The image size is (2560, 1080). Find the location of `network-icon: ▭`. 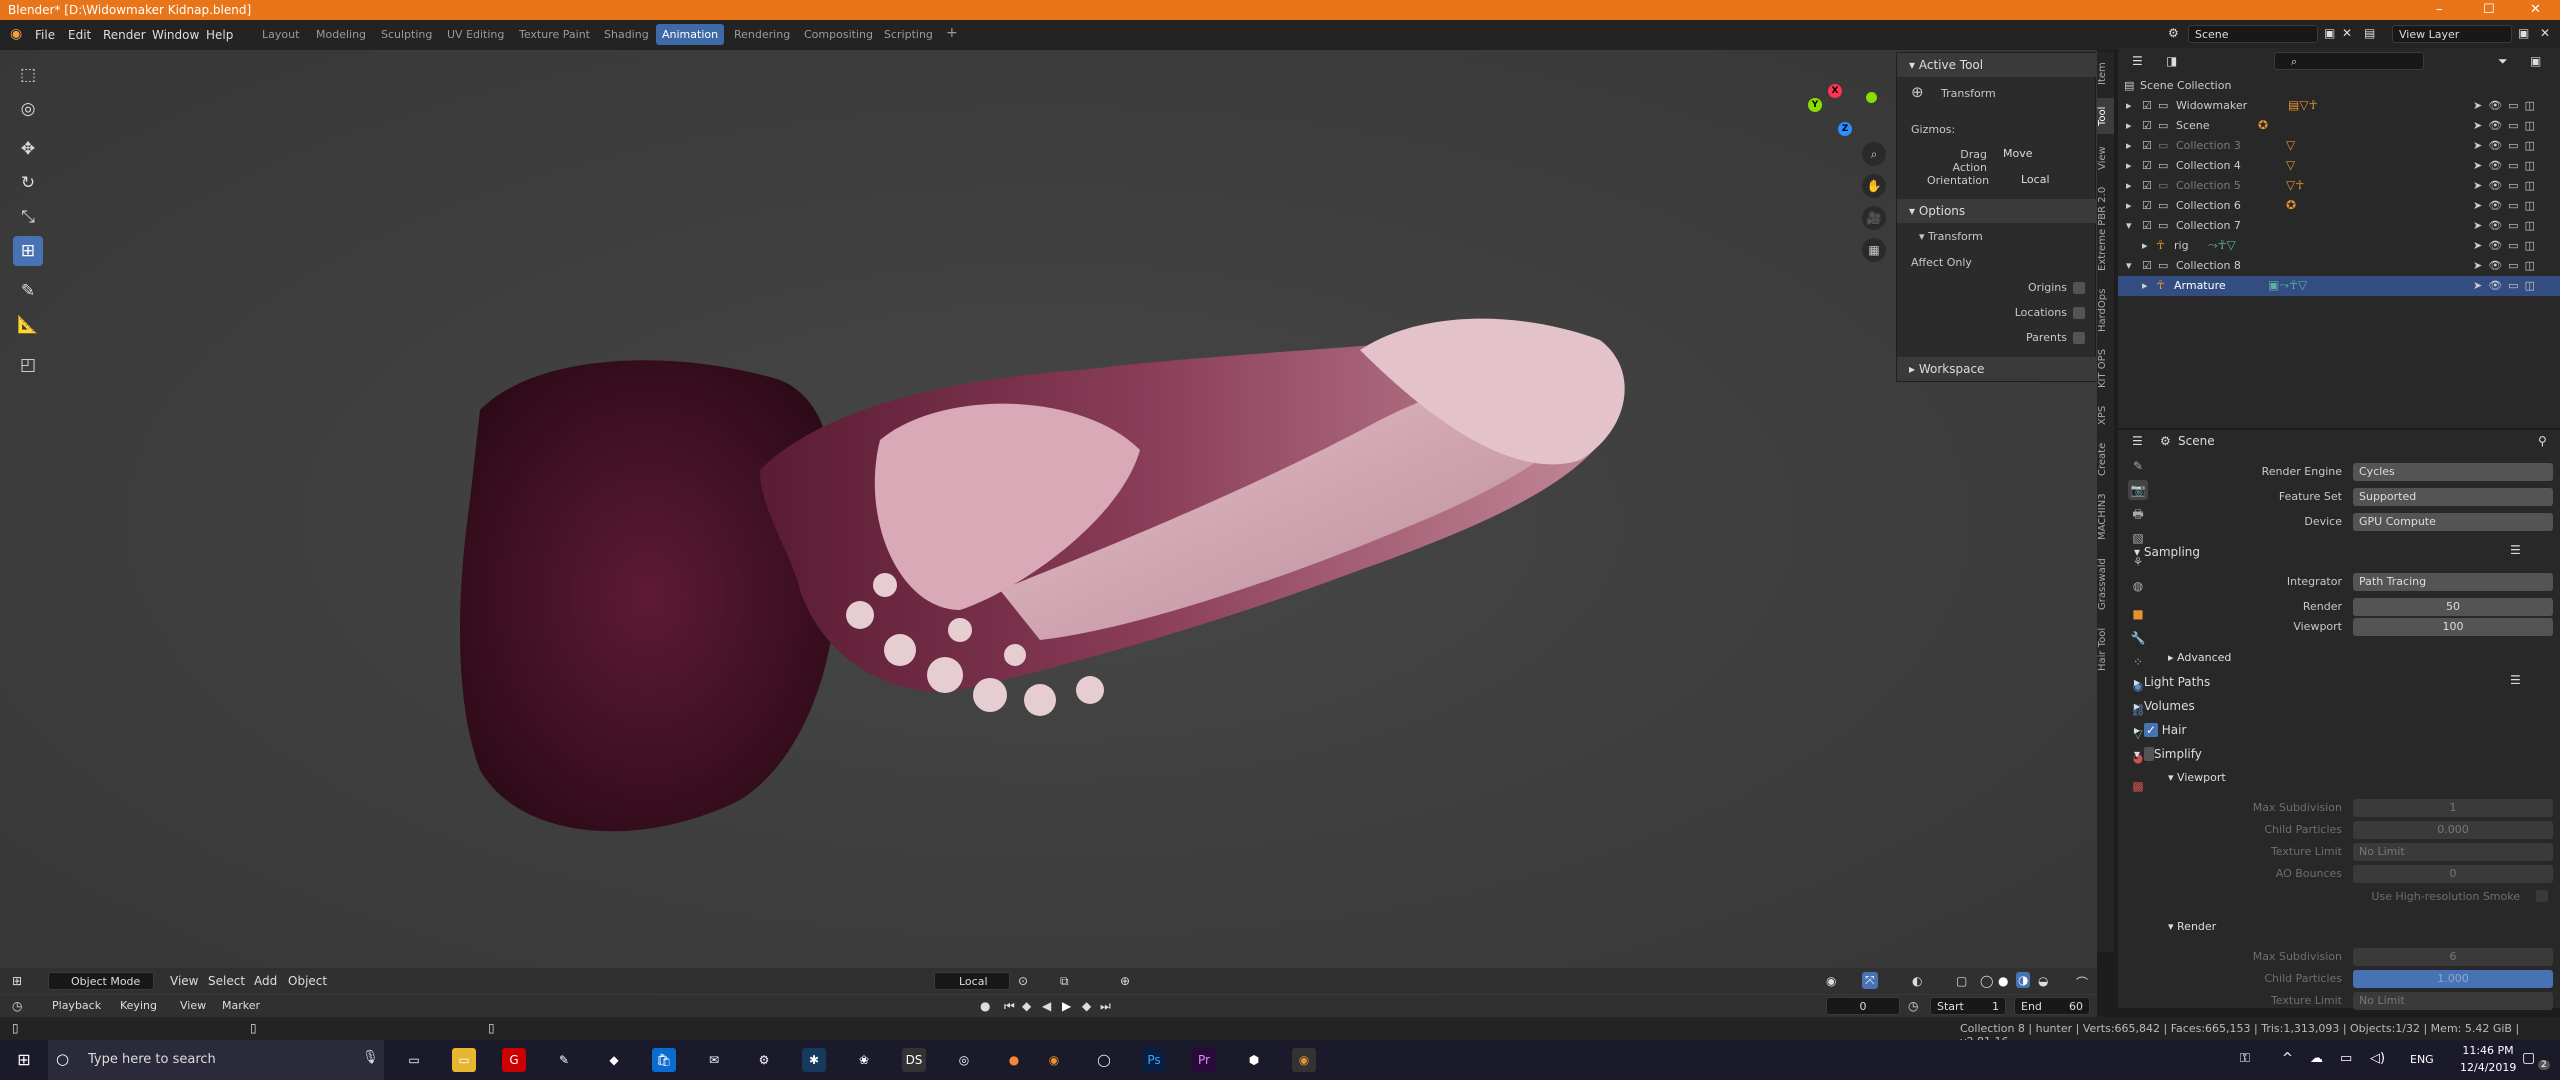

network-icon: ▭ is located at coordinates (2346, 1058).